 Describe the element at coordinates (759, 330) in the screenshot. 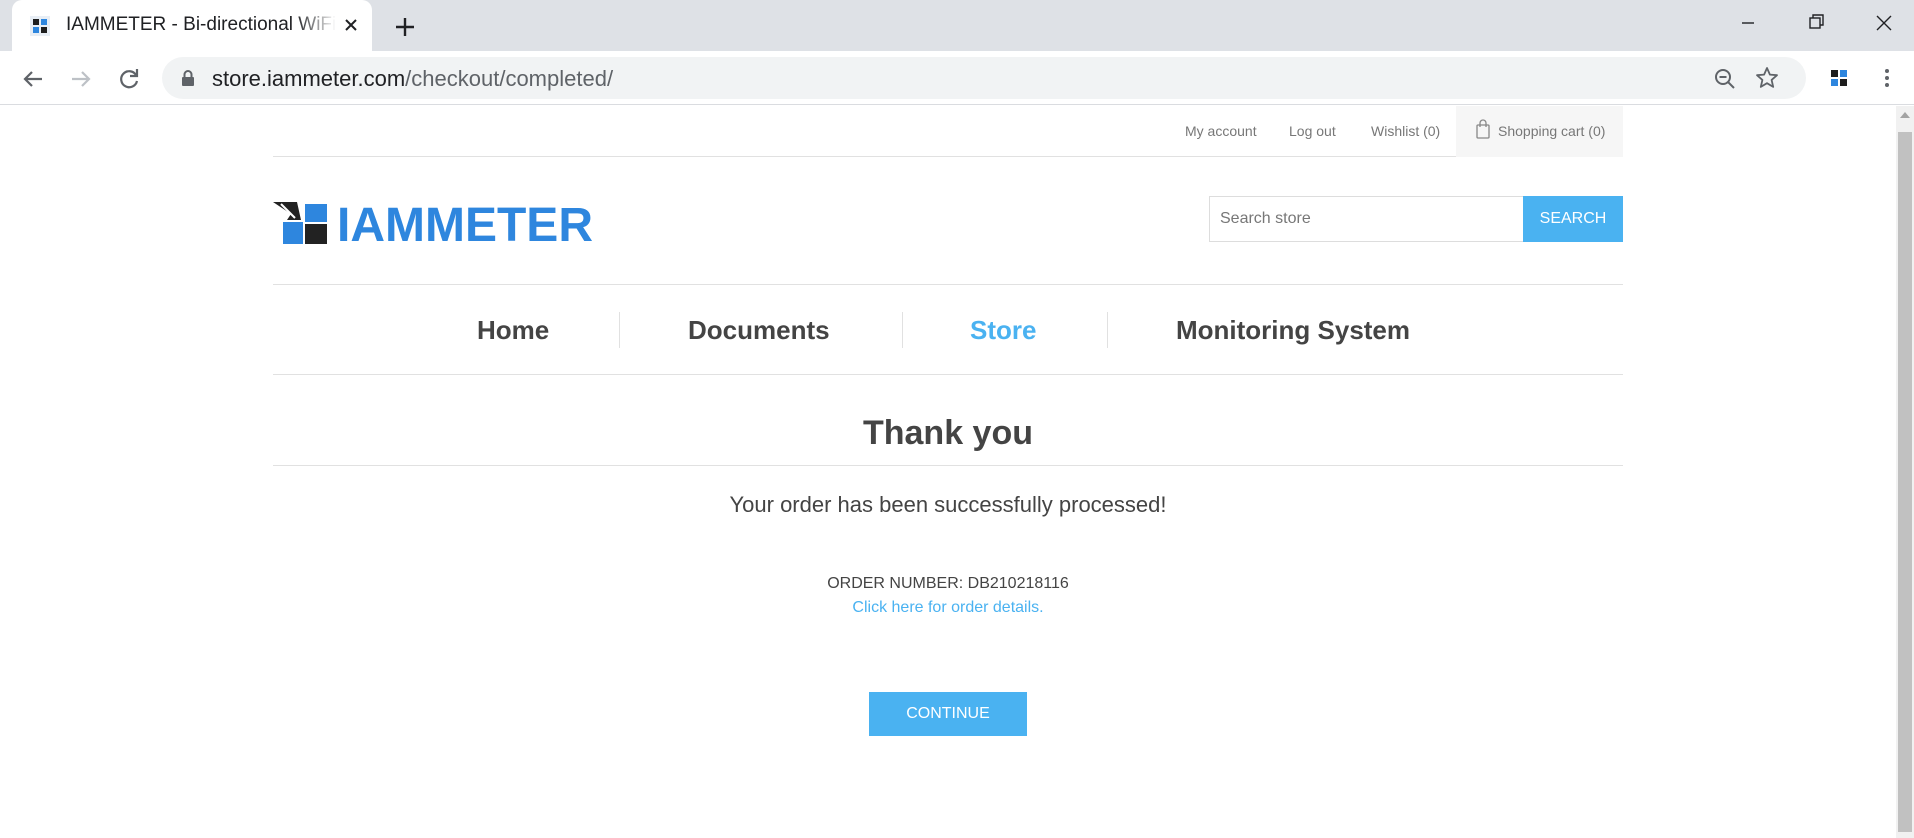

I see `menu-item-documents: Documents` at that location.